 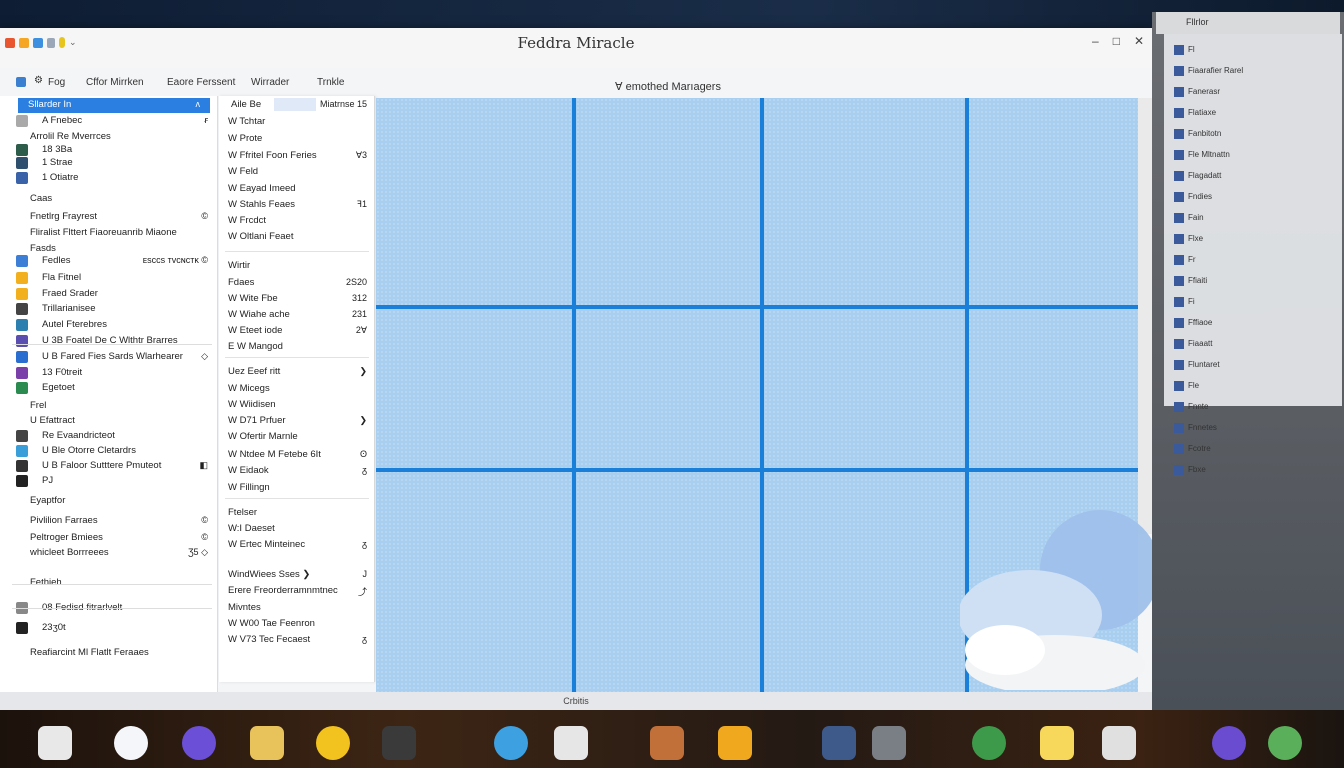 What do you see at coordinates (297, 640) in the screenshot?
I see `menu-item: W V73 Tec Fecaest ᵹ` at bounding box center [297, 640].